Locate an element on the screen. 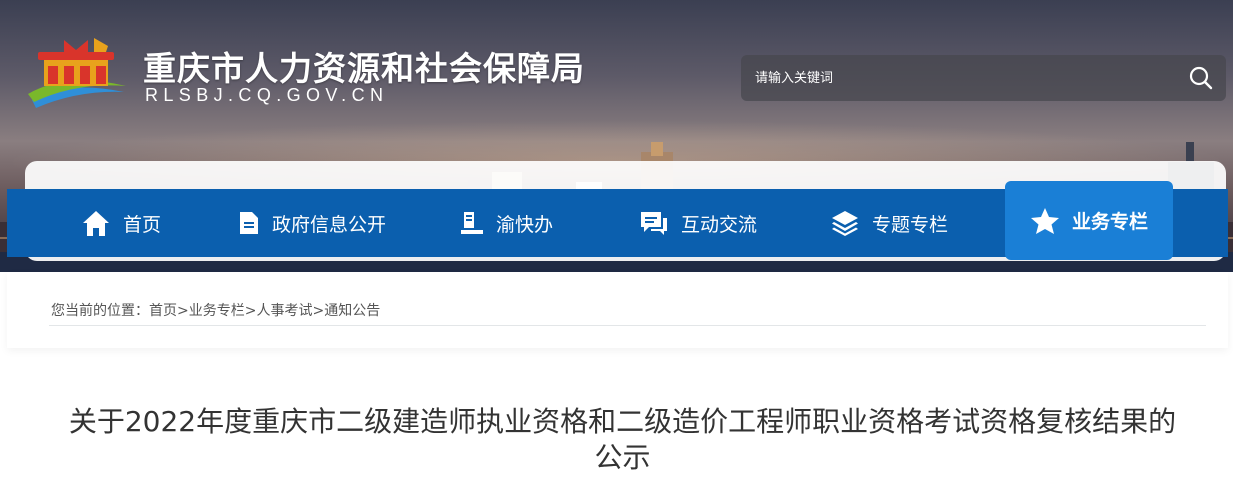 The width and height of the screenshot is (1233, 483). home-icon is located at coordinates (96, 223).